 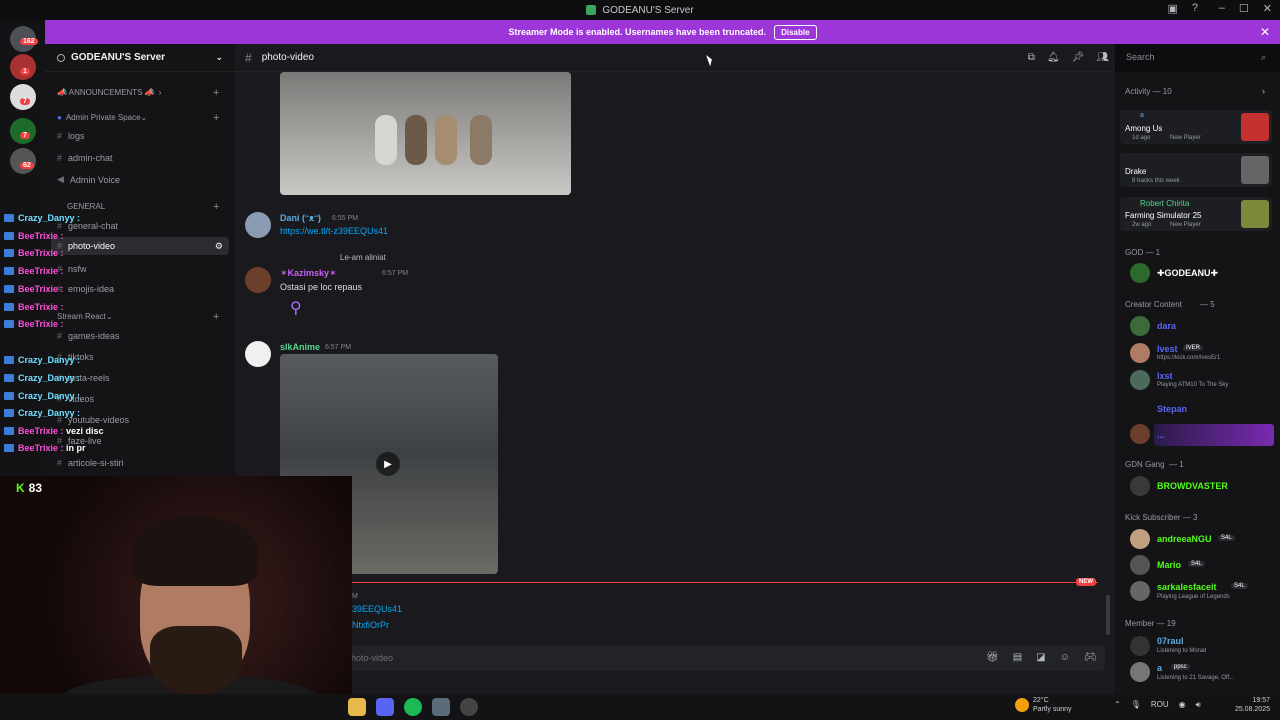 I want to click on gift-icon: 🎁︎, so click(x=992, y=657).